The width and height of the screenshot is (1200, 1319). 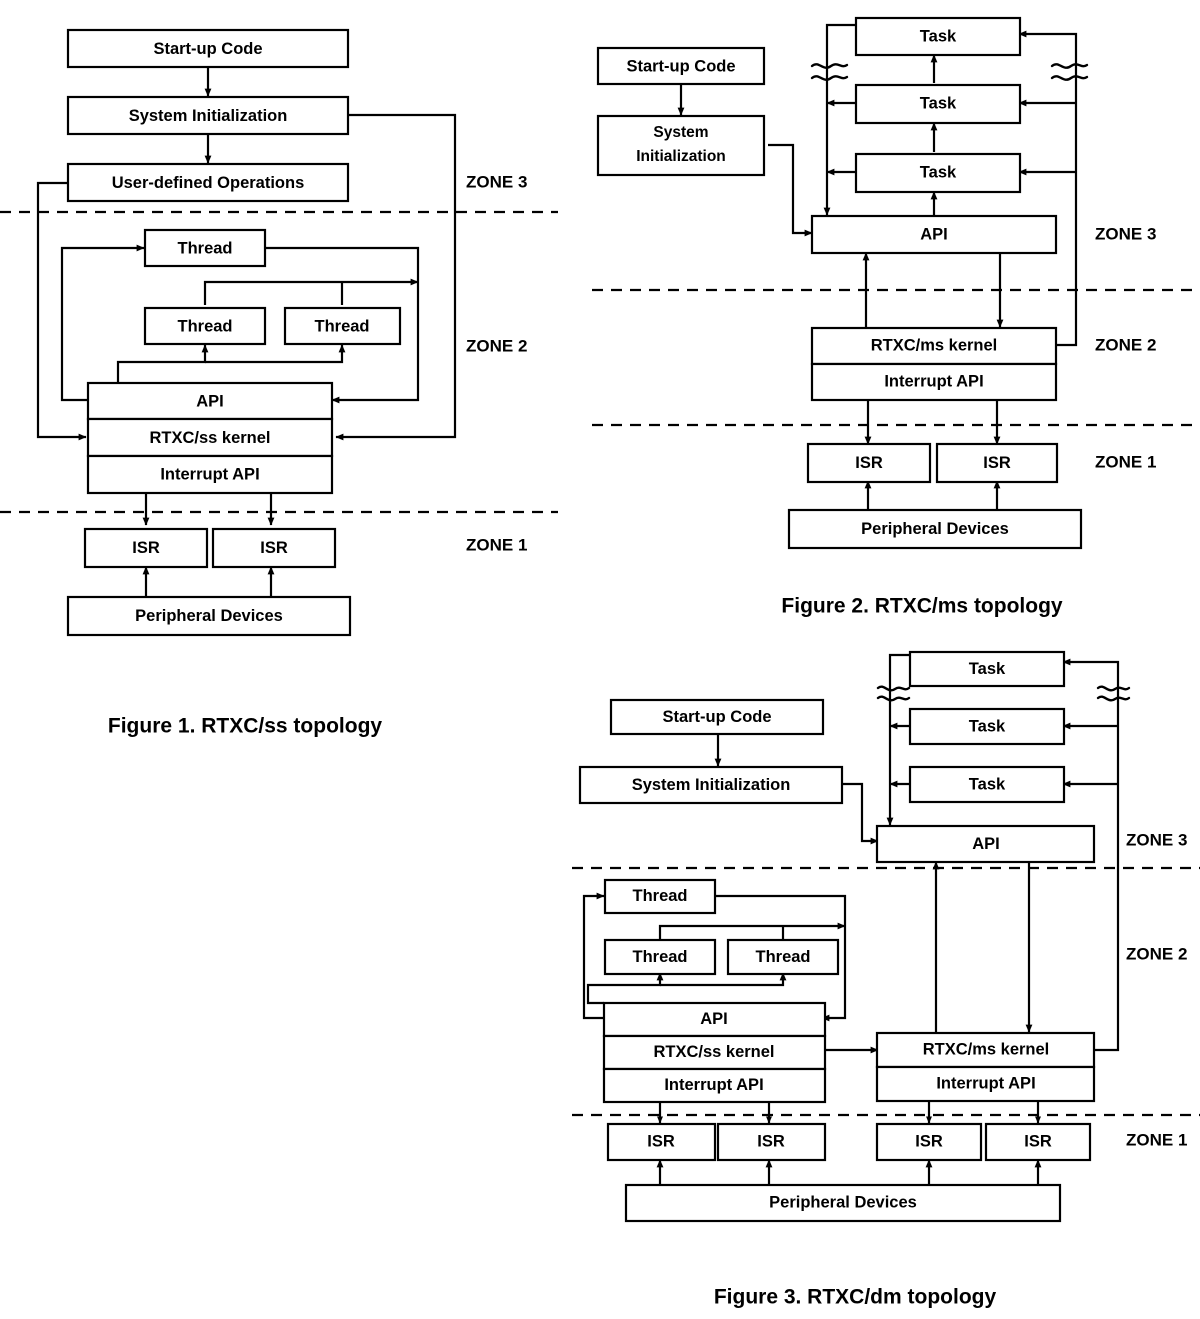 I want to click on box-isr-3: ISR, so click(x=929, y=1142).